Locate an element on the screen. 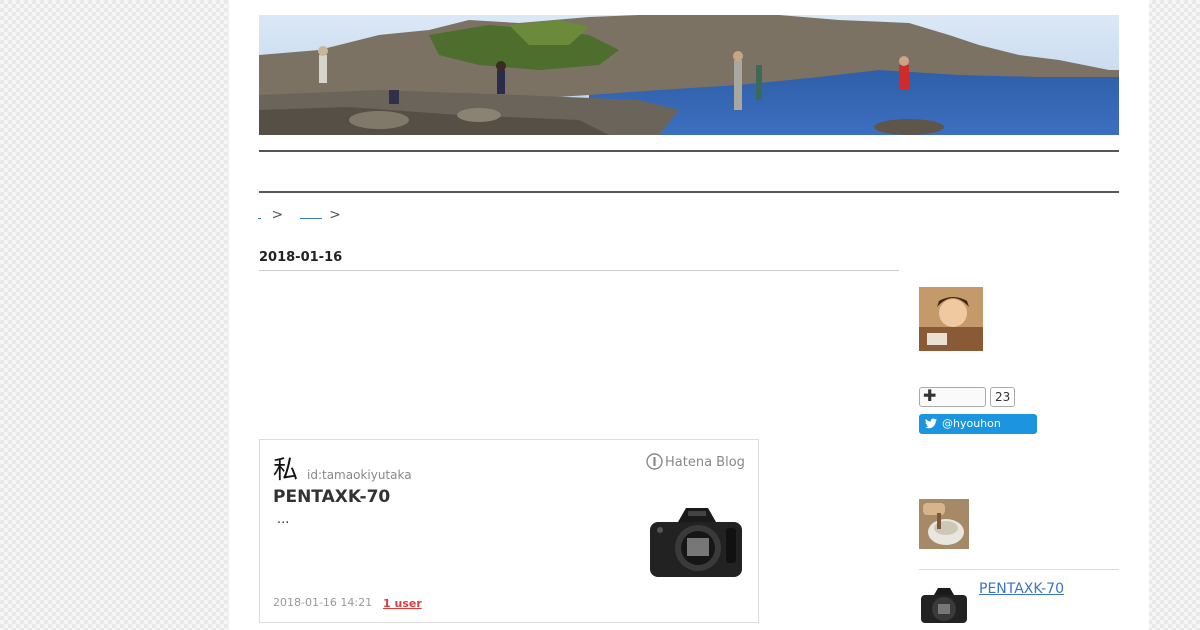 The height and width of the screenshot is (630, 1200). breadcrumb-category-link is located at coordinates (310, 213).